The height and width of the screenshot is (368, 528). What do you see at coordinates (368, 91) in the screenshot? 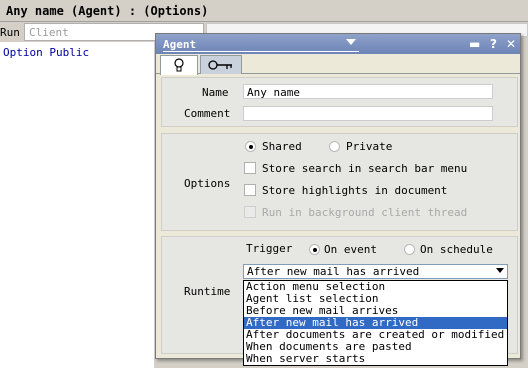
I see `name-field: Any name` at bounding box center [368, 91].